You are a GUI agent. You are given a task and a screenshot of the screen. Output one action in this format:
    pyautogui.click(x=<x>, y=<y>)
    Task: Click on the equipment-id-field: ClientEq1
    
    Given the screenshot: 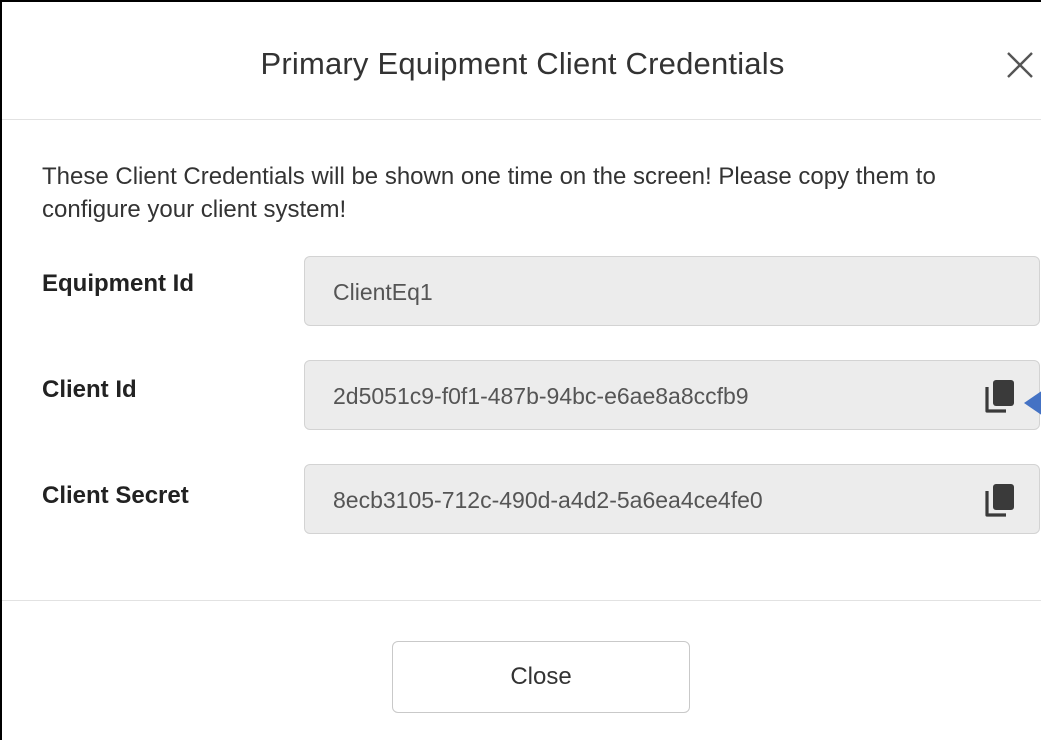 What is the action you would take?
    pyautogui.click(x=672, y=291)
    